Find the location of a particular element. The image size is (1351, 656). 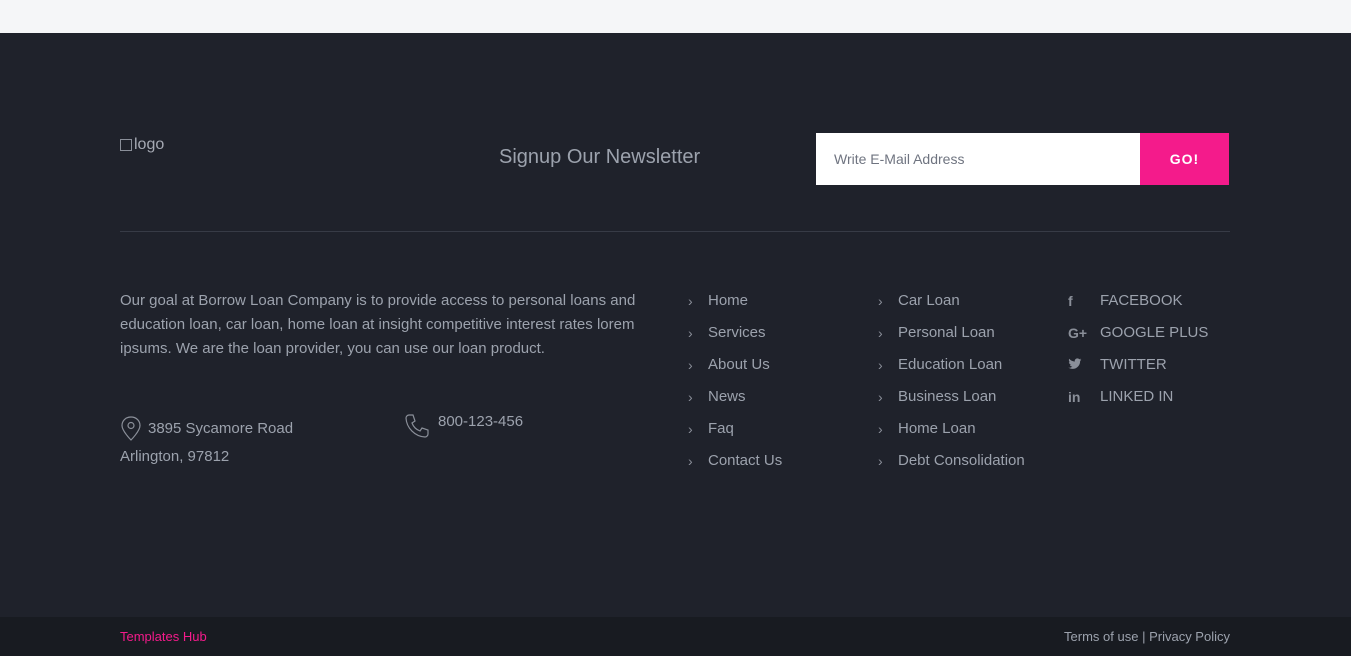

google-plus-icon: G+ is located at coordinates (1078, 333).